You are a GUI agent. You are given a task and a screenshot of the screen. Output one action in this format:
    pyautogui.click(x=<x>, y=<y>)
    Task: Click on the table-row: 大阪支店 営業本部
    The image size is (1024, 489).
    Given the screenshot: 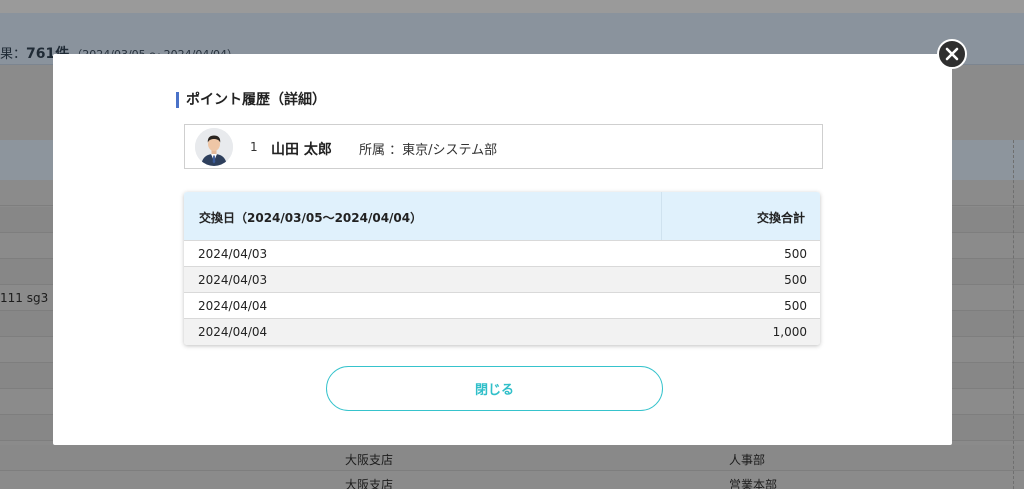 What is the action you would take?
    pyautogui.click(x=512, y=480)
    